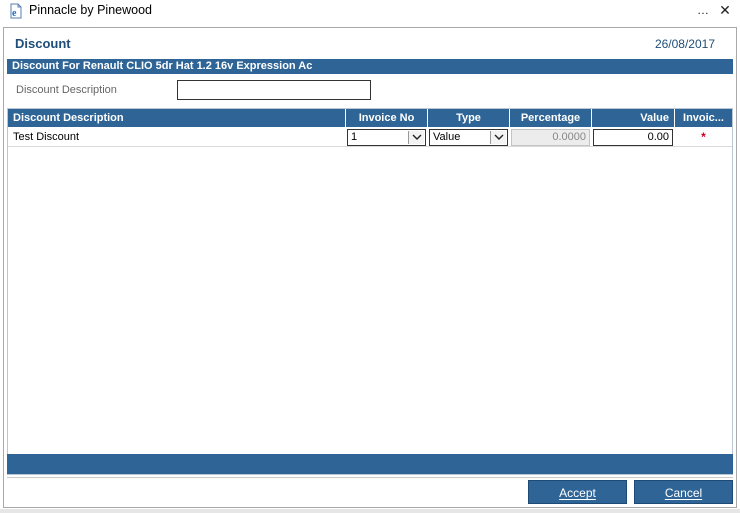 The image size is (740, 513). I want to click on window-titlebar: e Pinnacle by Pinewood … ✕, so click(370, 12).